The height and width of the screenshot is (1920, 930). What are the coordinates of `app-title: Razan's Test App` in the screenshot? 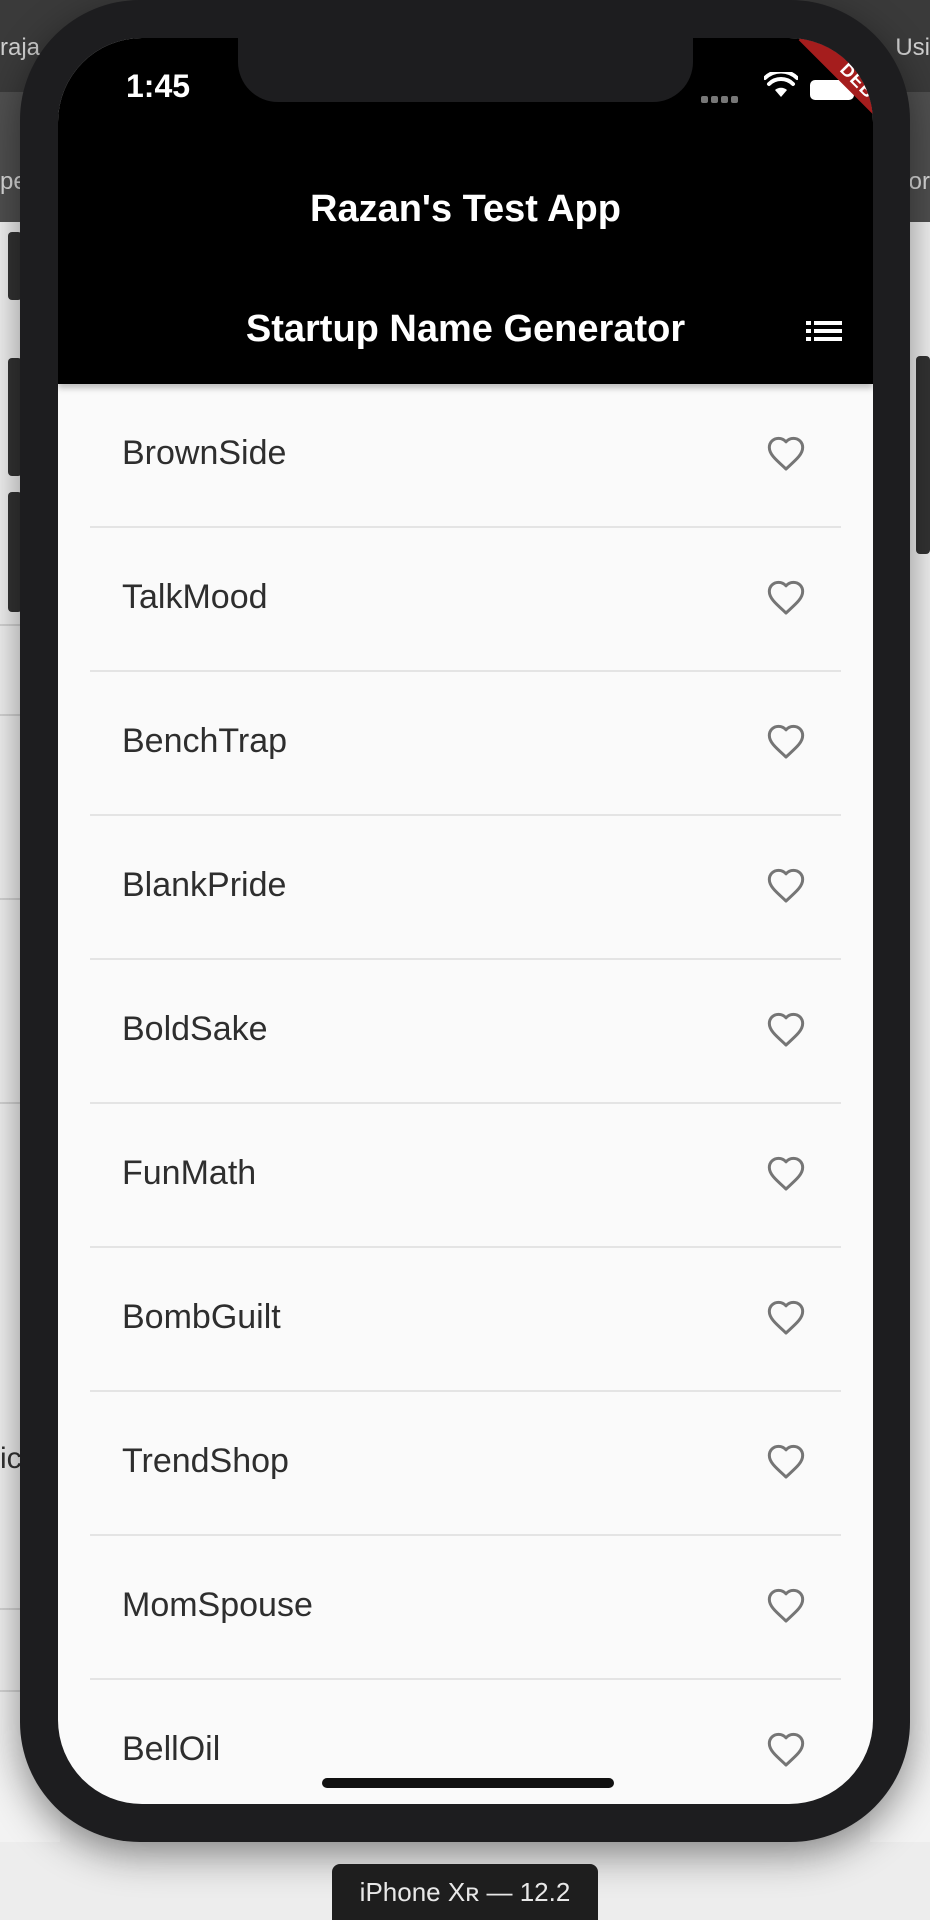 It's located at (465, 209).